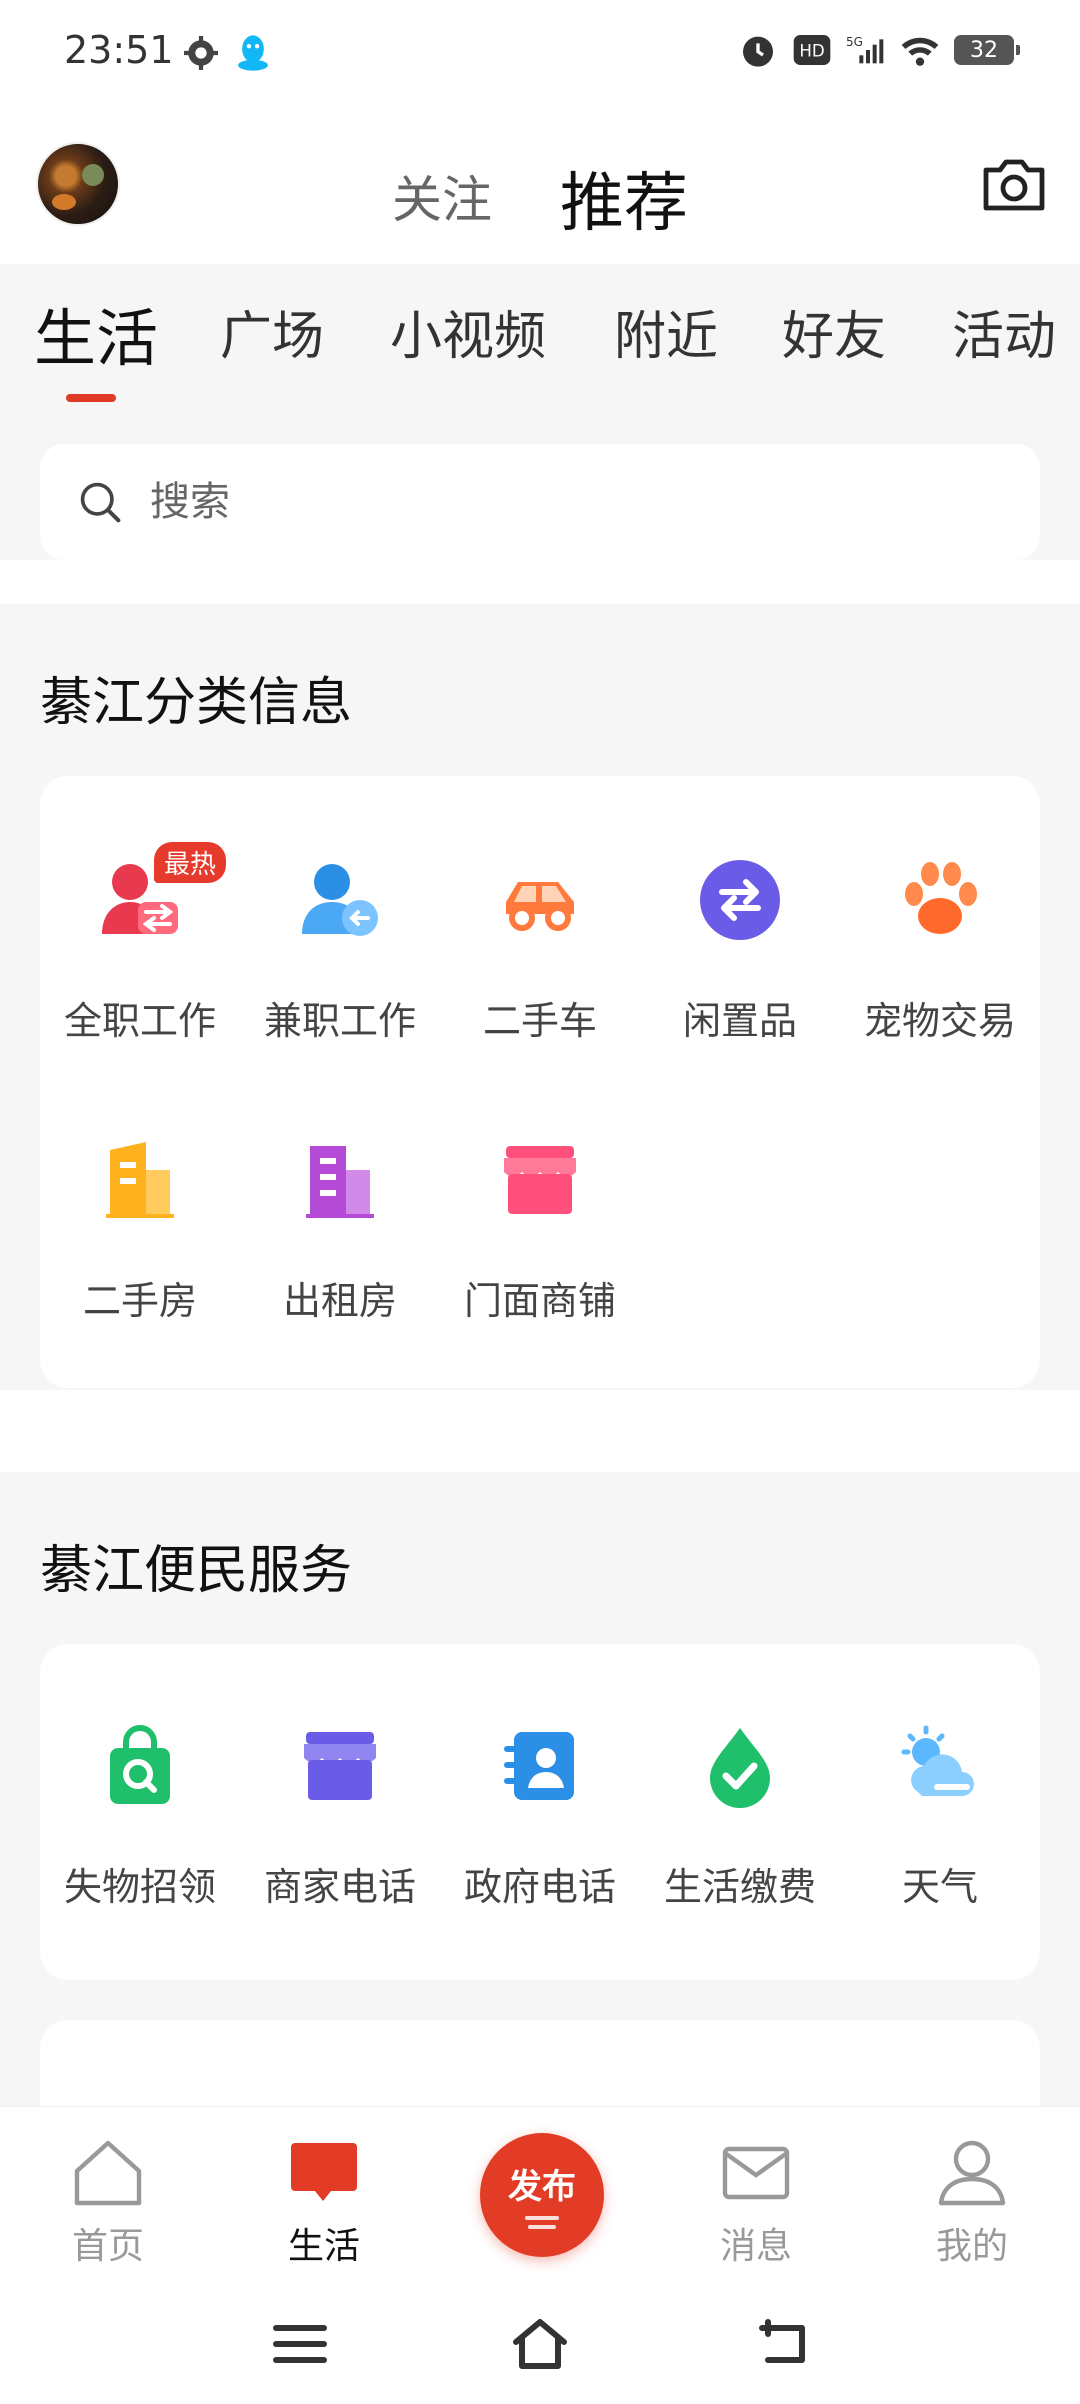 This screenshot has width=1080, height=2404. What do you see at coordinates (740, 1768) in the screenshot?
I see `water-drop-check-icon` at bounding box center [740, 1768].